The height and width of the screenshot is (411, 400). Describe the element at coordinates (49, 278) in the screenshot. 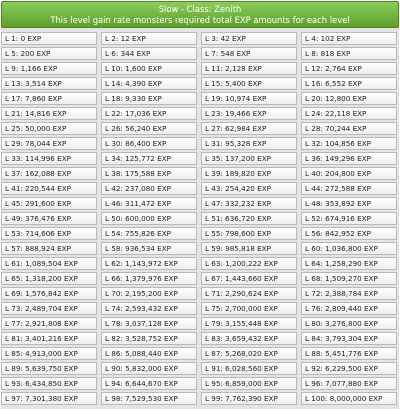

I see `level-exp-cell: L 65: 1,318,200 EXP` at that location.